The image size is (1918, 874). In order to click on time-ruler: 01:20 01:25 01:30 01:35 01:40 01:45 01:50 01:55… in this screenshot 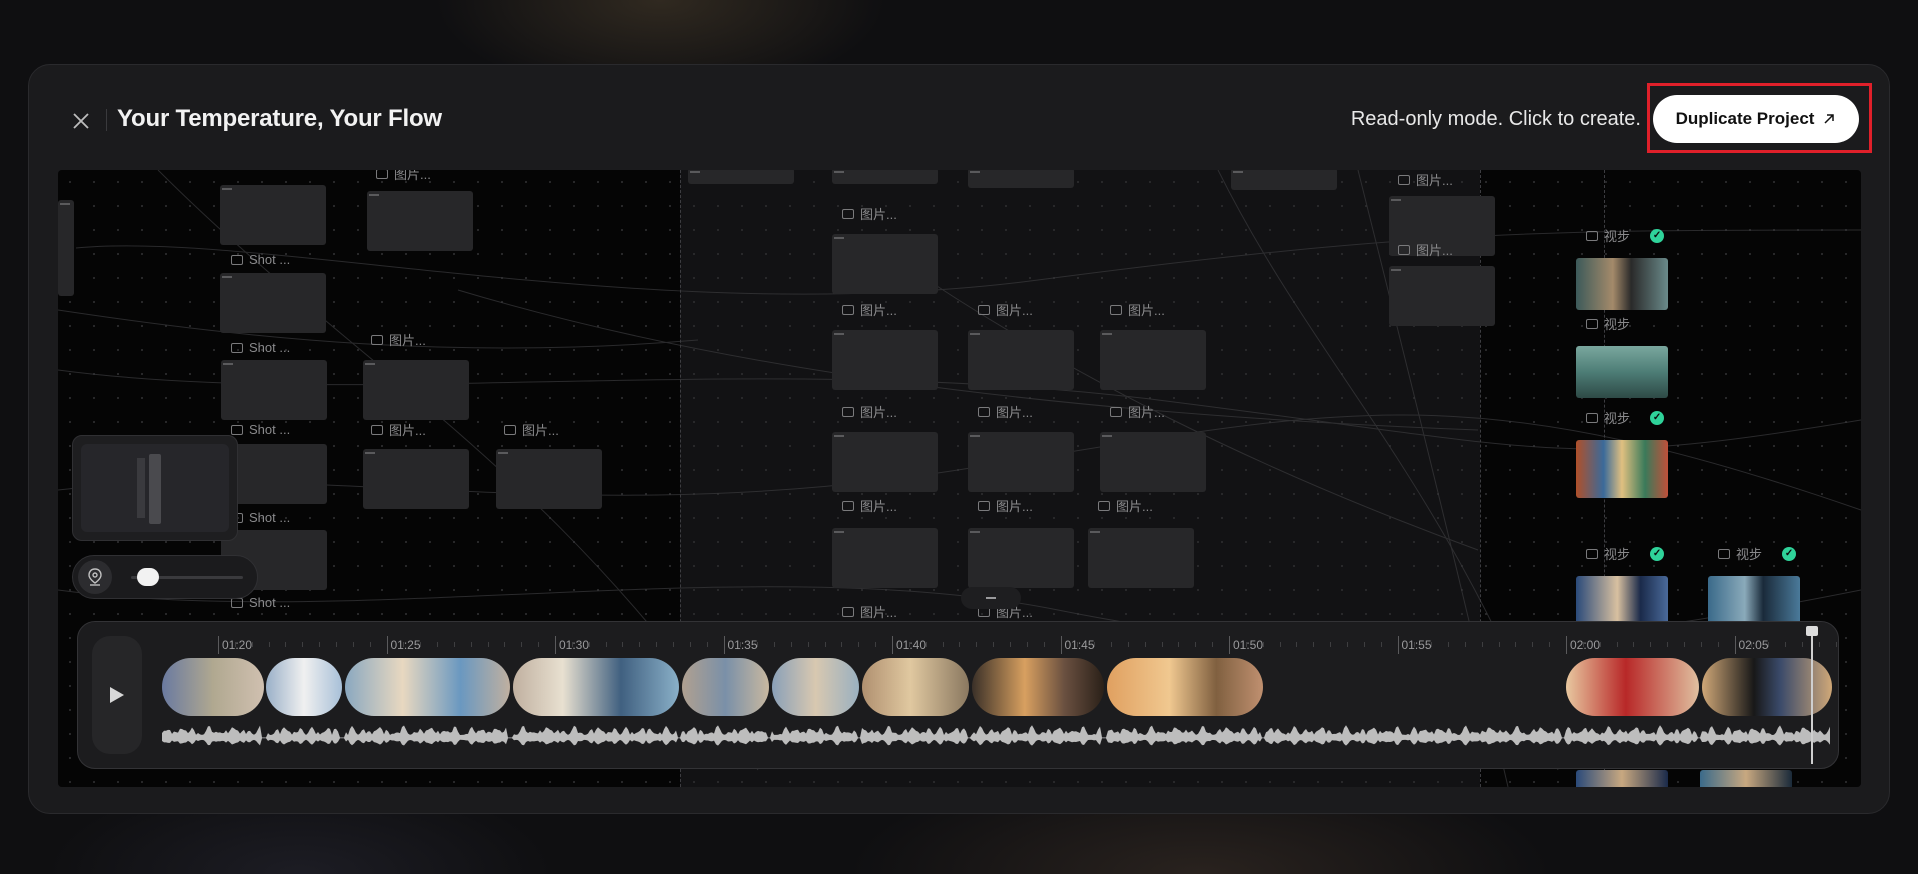, I will do `click(998, 639)`.